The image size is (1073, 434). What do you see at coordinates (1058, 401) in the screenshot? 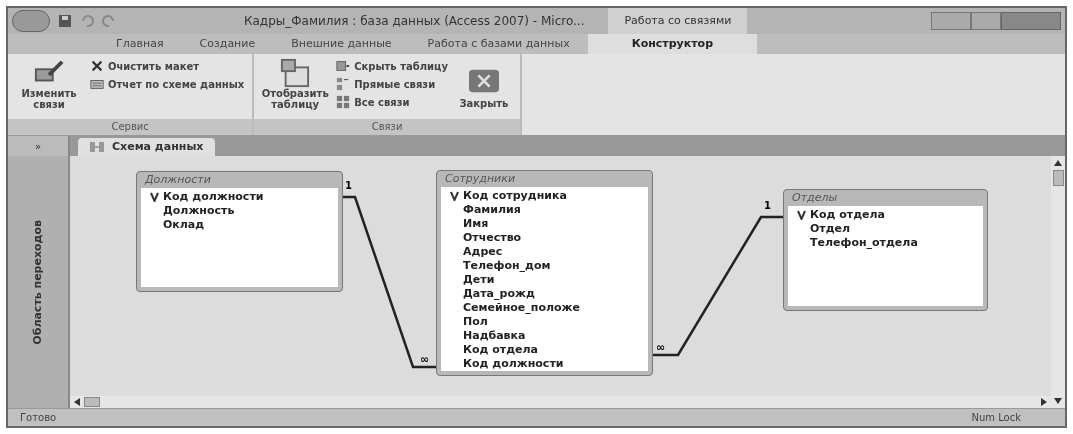
I see `down-arrow-icon` at bounding box center [1058, 401].